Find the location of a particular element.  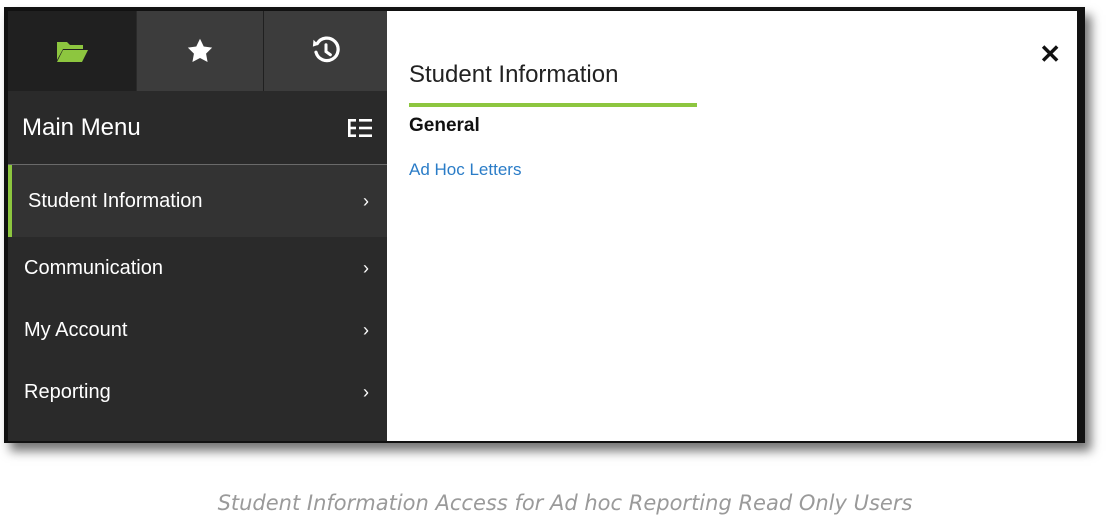

tab-history is located at coordinates (325, 51).